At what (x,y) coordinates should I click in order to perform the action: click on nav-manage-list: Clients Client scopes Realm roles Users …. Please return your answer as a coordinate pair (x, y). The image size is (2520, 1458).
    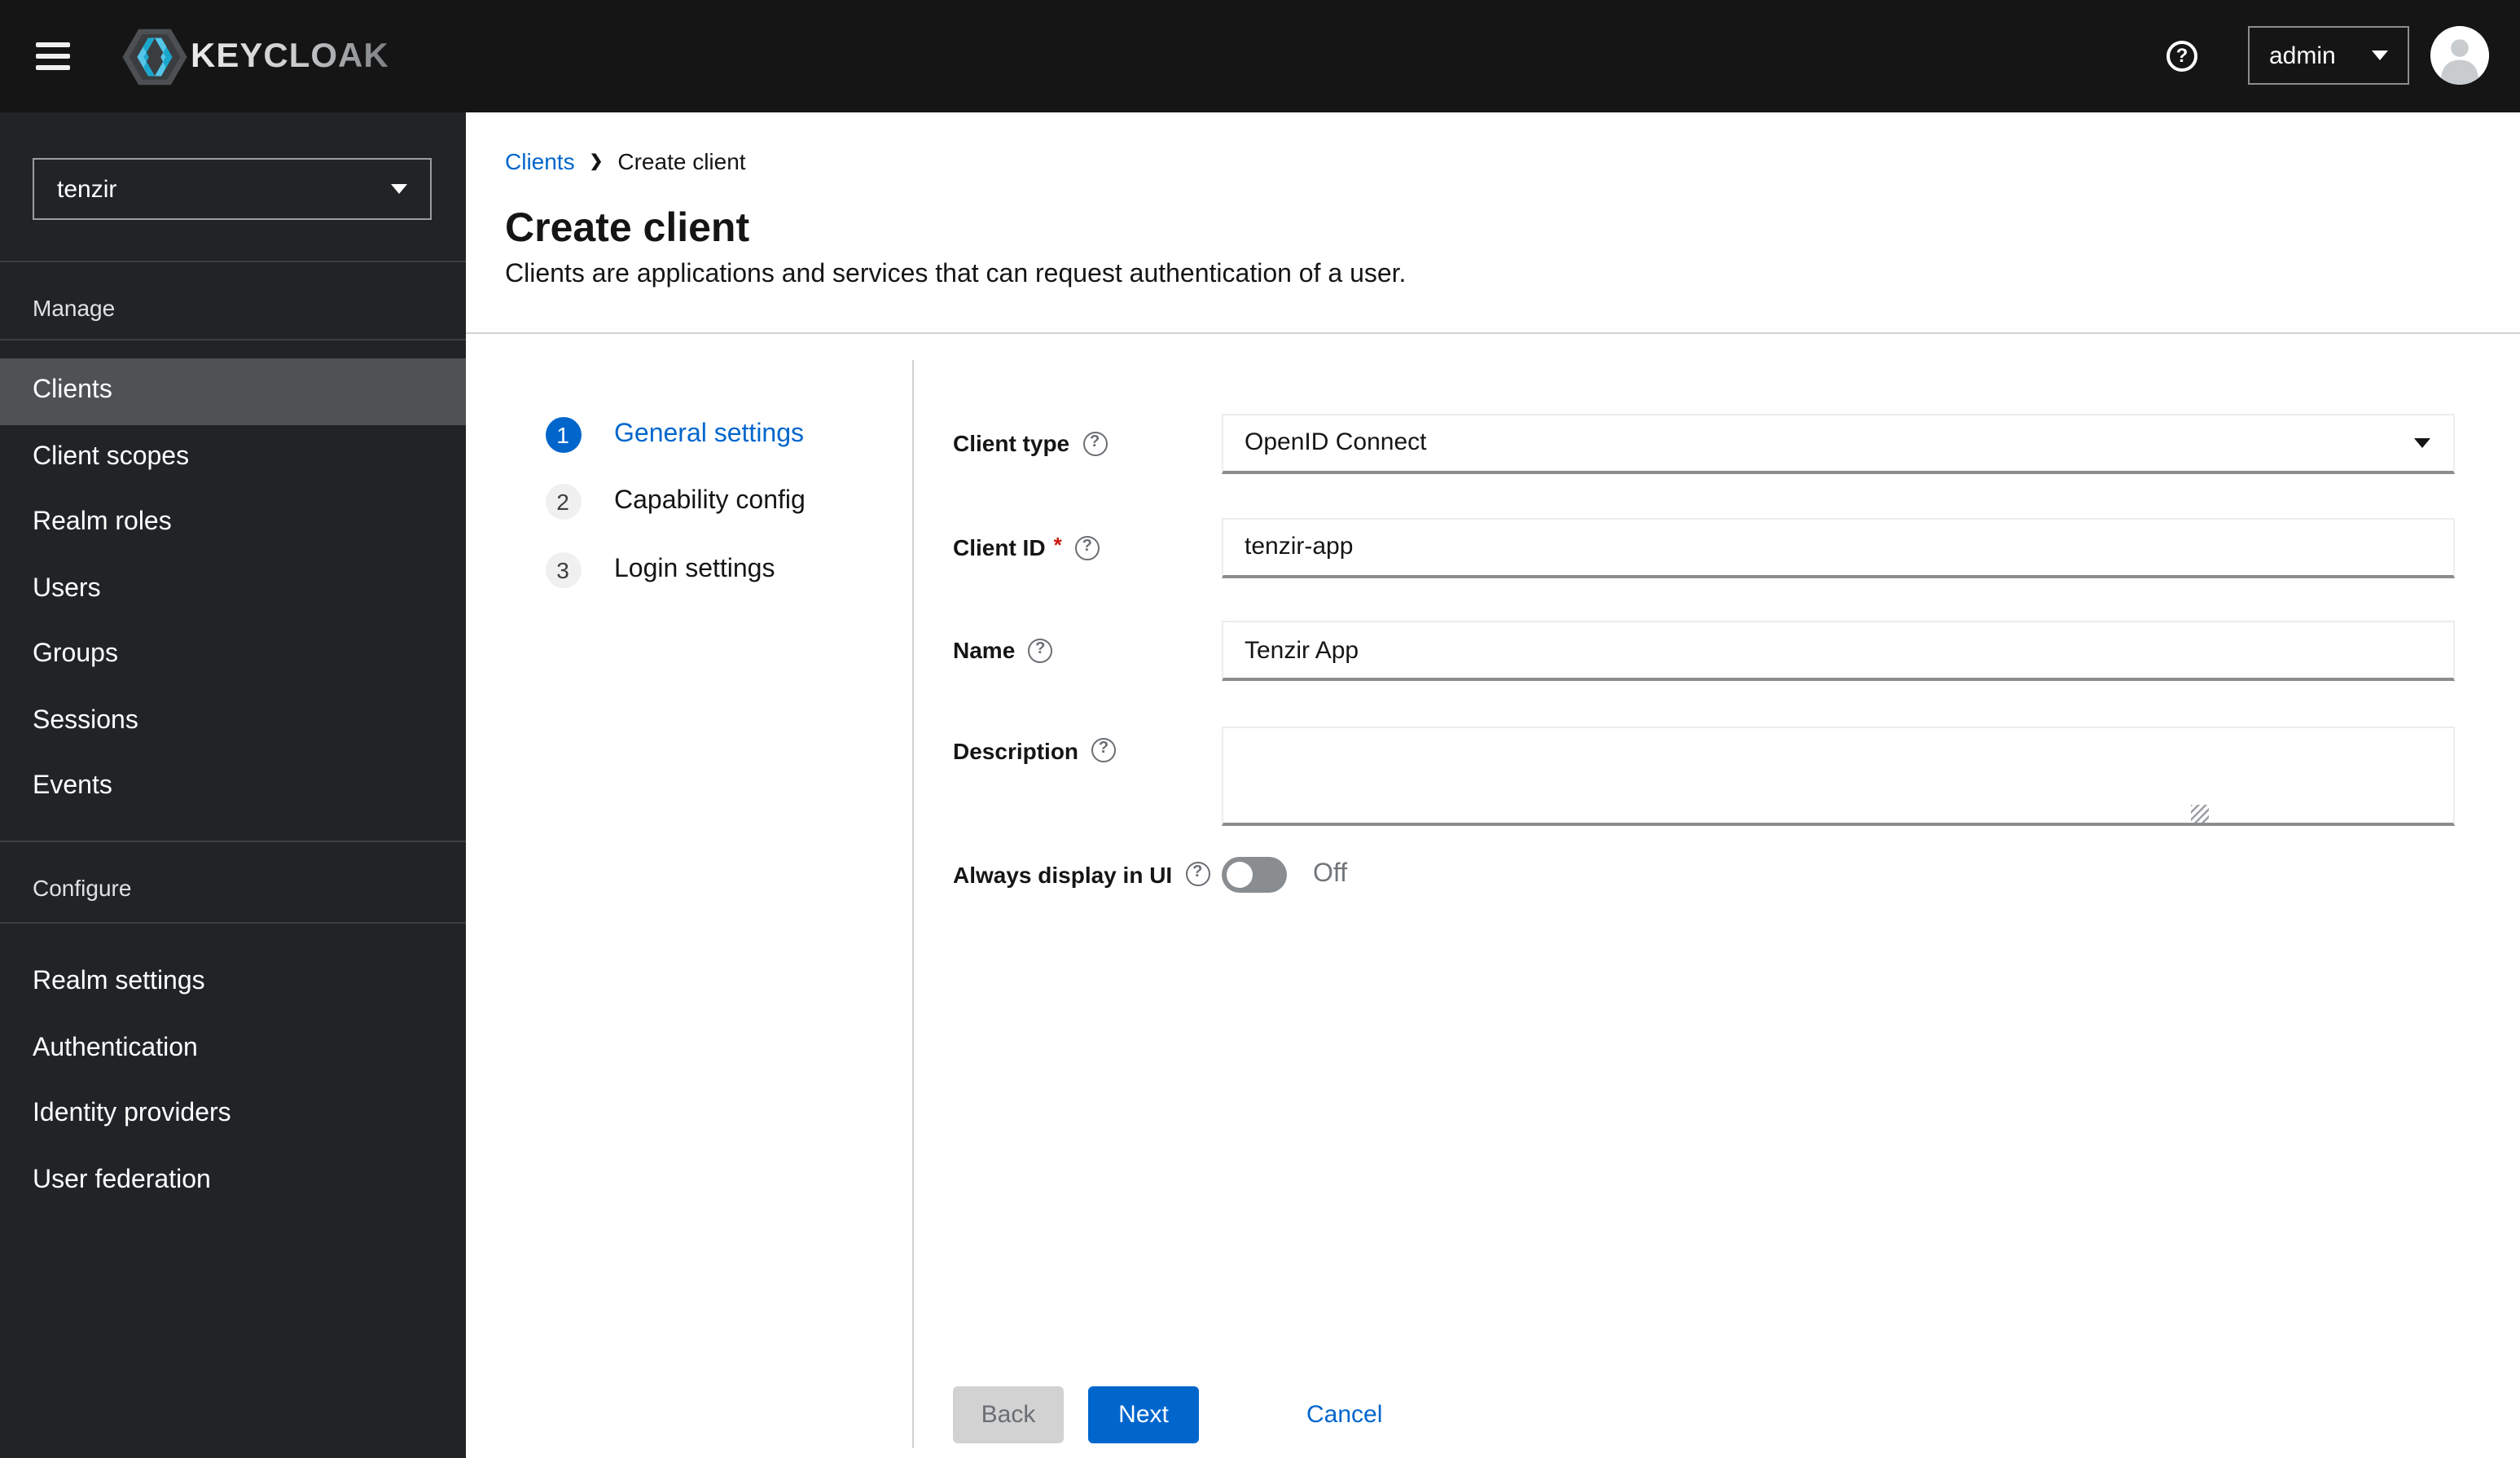
    Looking at the image, I should click on (233, 589).